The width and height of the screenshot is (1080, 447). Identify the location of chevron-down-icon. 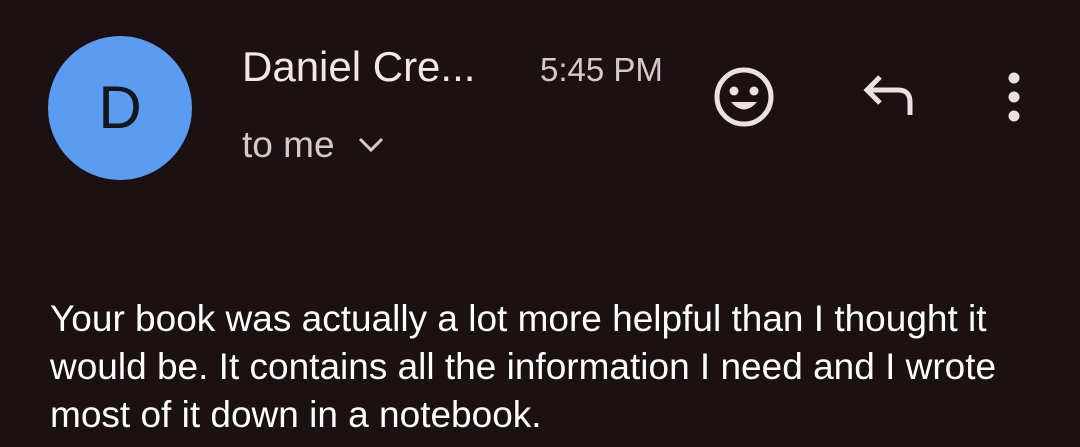
(371, 145).